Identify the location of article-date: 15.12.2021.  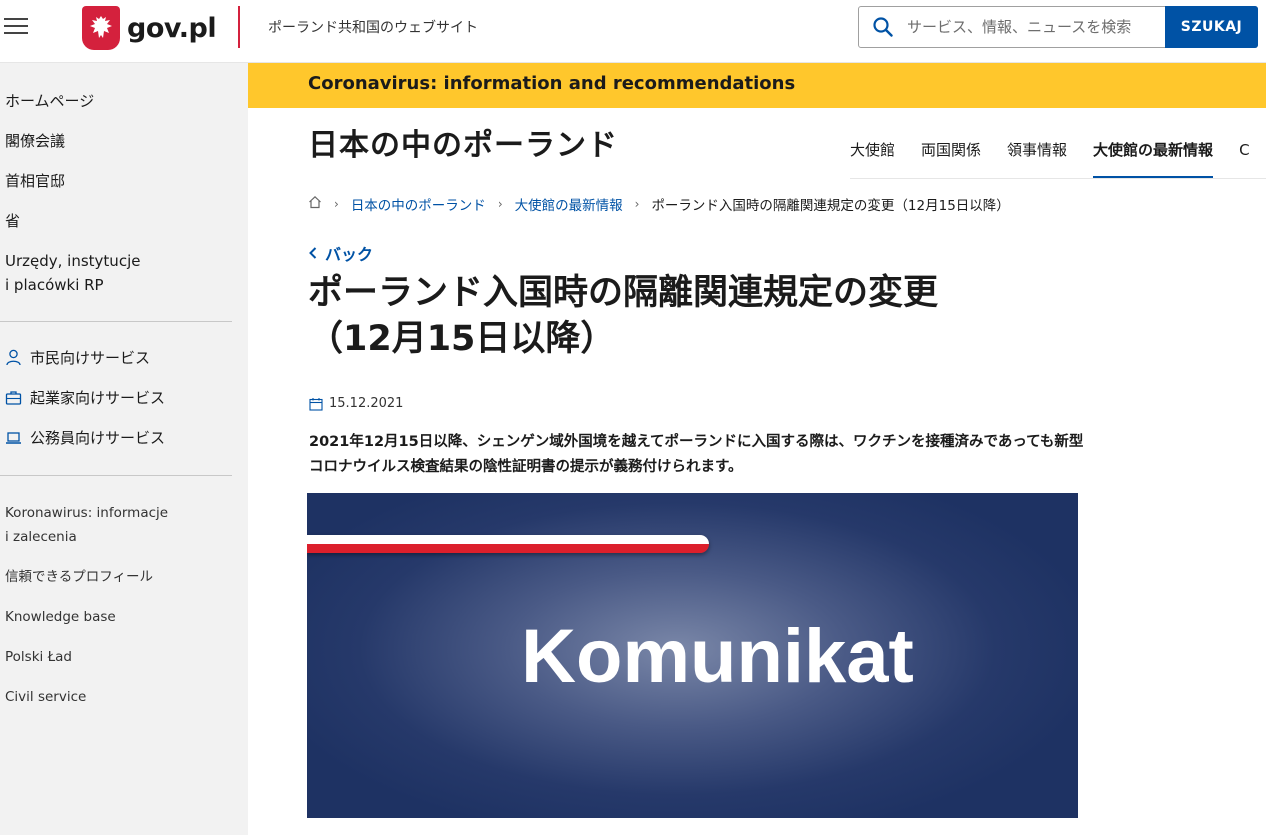
(356, 403).